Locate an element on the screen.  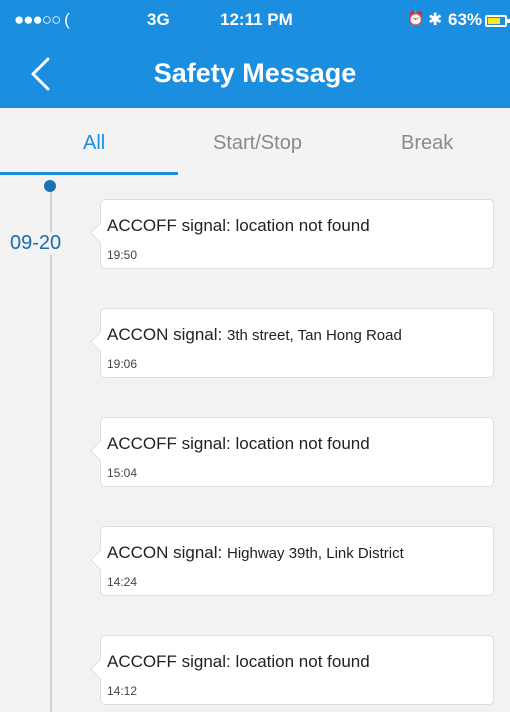
battery-percent: 63% is located at coordinates (465, 19).